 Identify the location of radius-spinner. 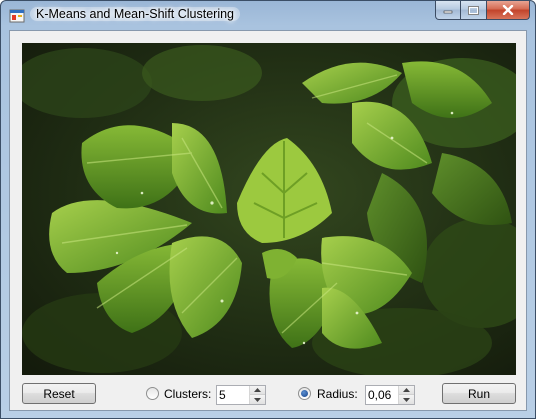
(390, 395).